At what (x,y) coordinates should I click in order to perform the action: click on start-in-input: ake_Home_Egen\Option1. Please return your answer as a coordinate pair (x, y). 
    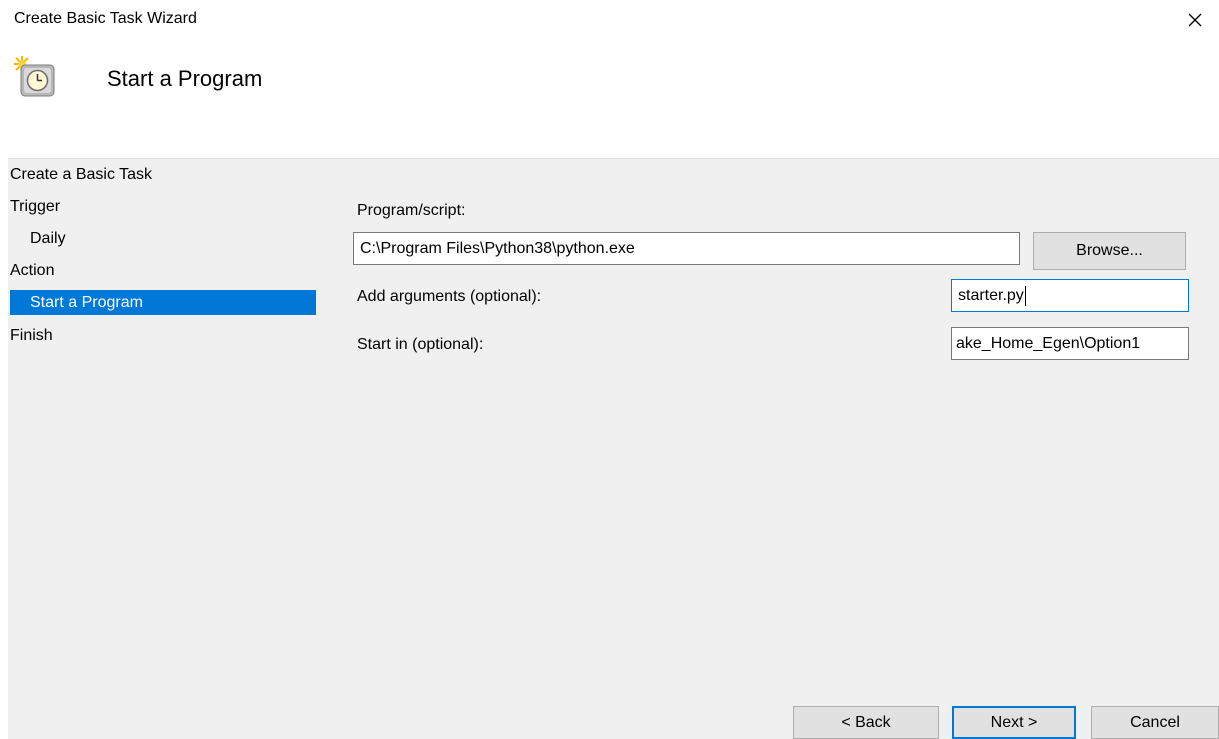
    Looking at the image, I should click on (1070, 343).